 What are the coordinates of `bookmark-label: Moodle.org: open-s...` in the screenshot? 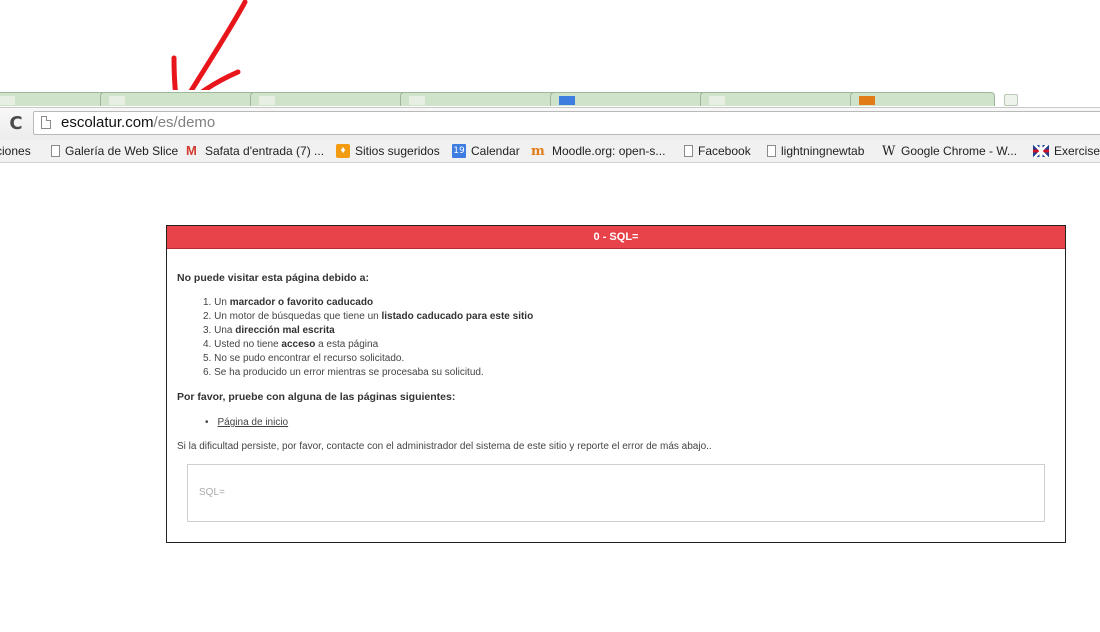 It's located at (609, 151).